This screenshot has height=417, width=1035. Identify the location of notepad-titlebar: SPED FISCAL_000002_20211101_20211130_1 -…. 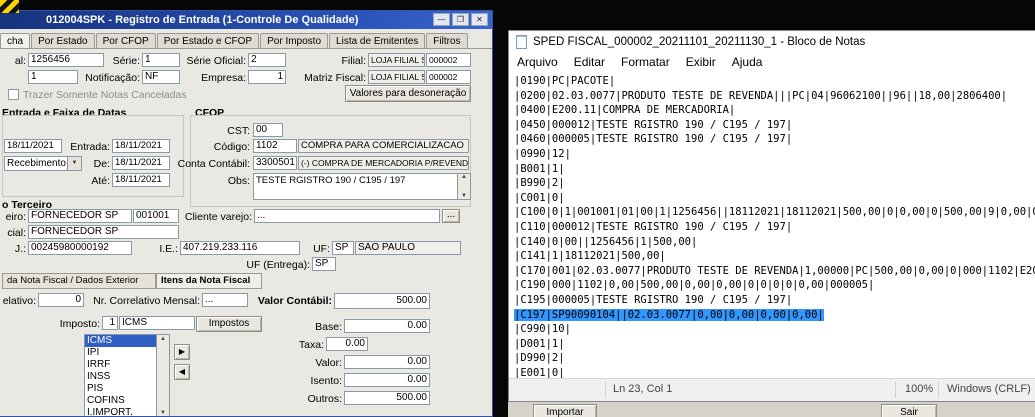
(772, 42).